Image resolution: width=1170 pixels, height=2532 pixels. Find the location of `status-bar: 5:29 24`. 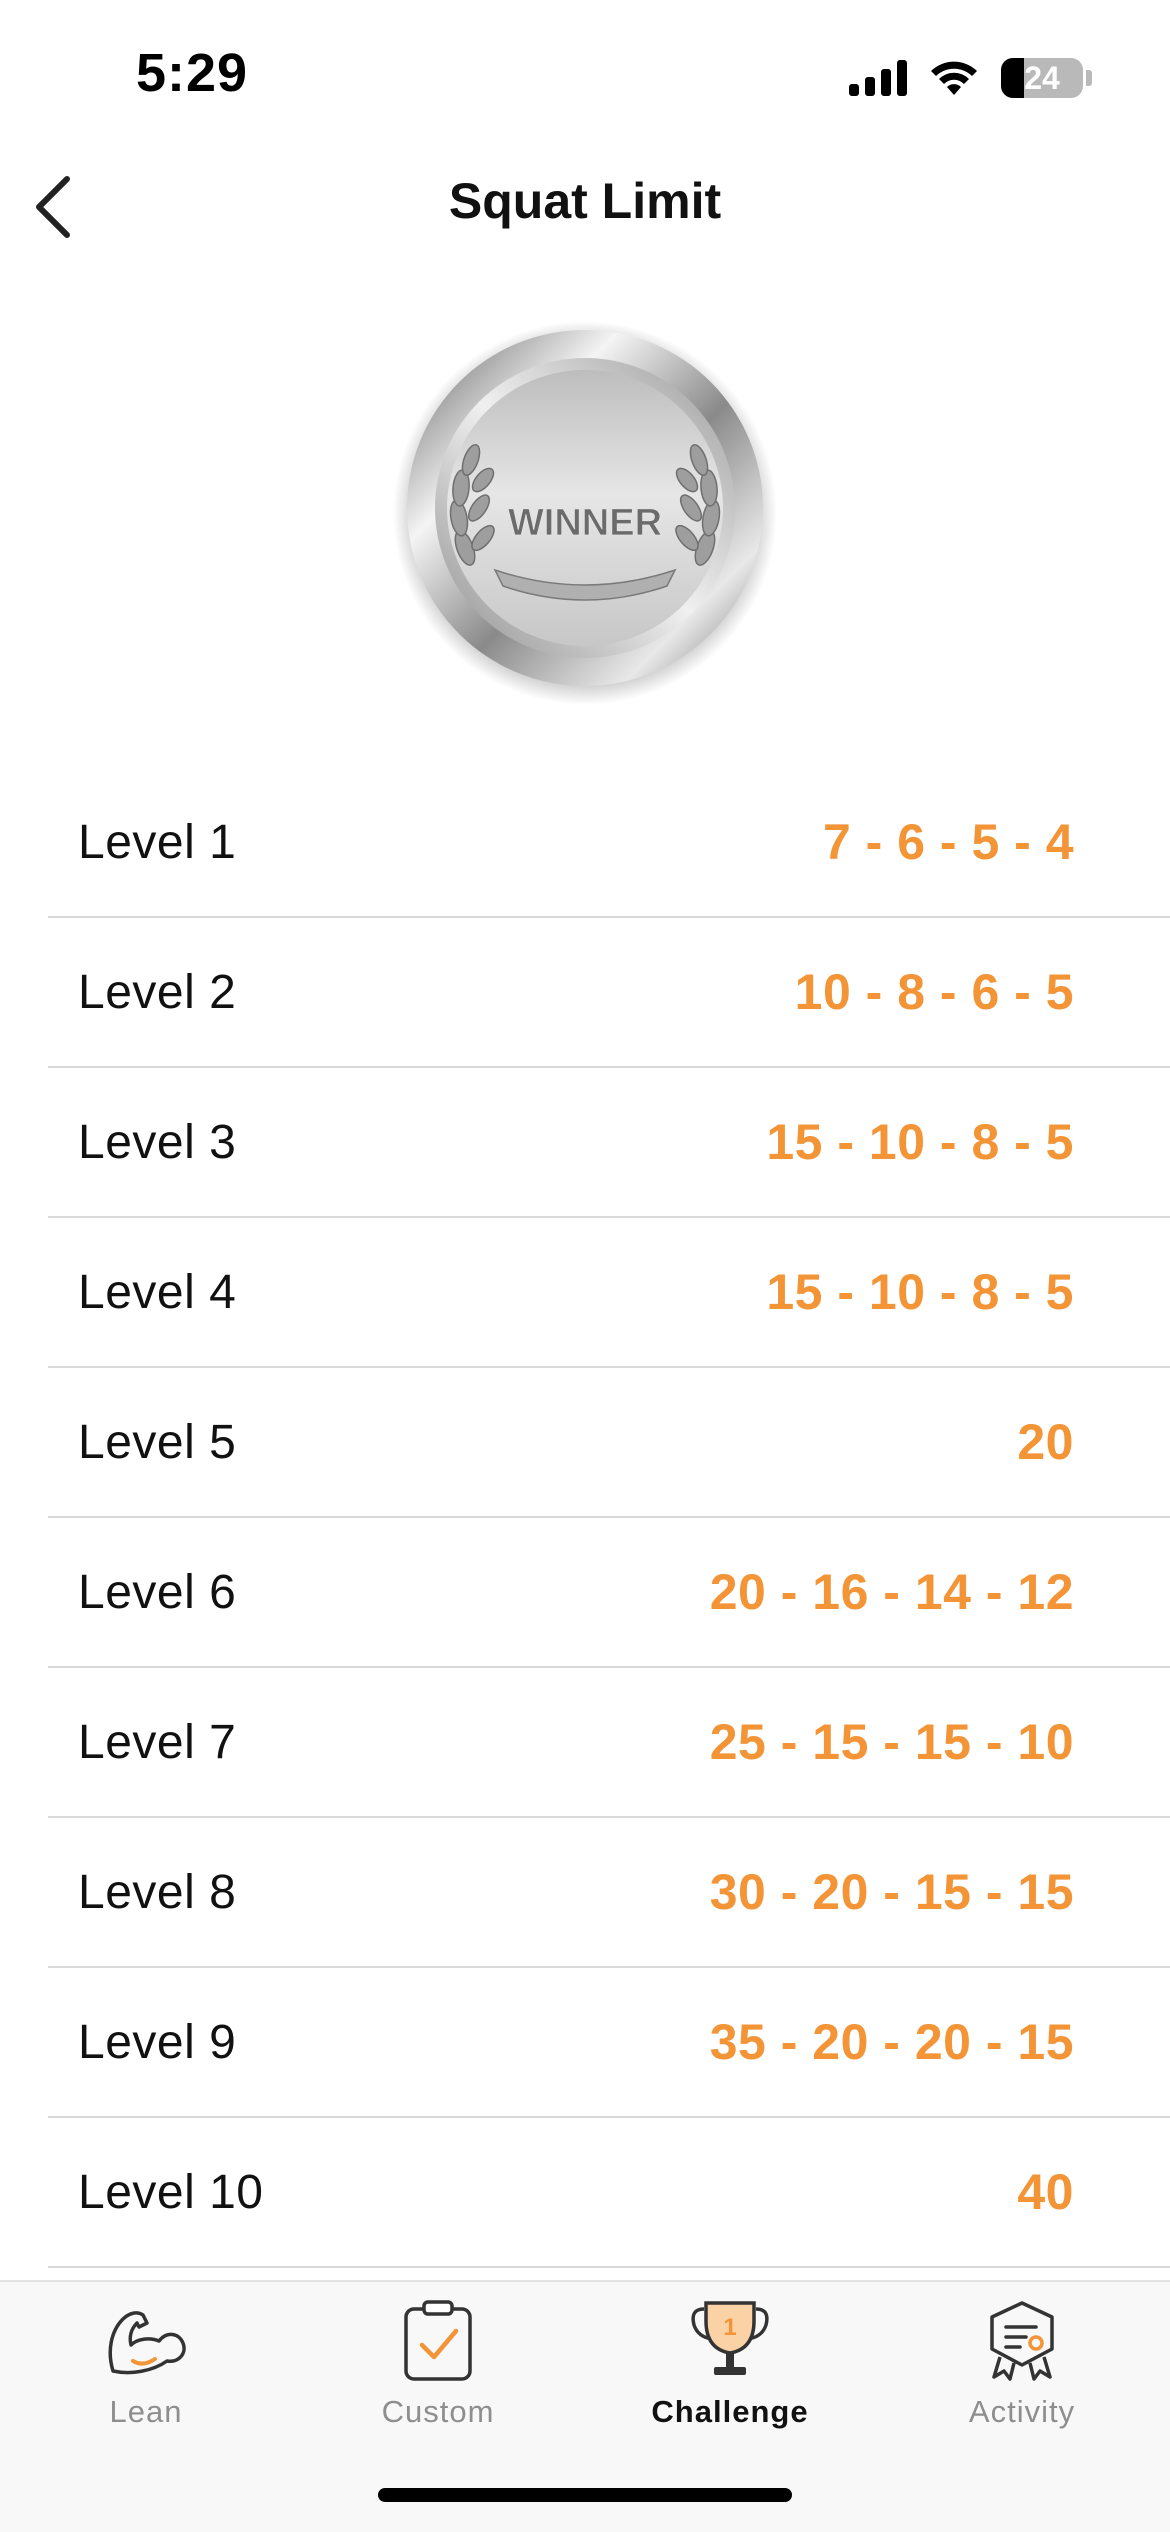

status-bar: 5:29 24 is located at coordinates (585, 75).